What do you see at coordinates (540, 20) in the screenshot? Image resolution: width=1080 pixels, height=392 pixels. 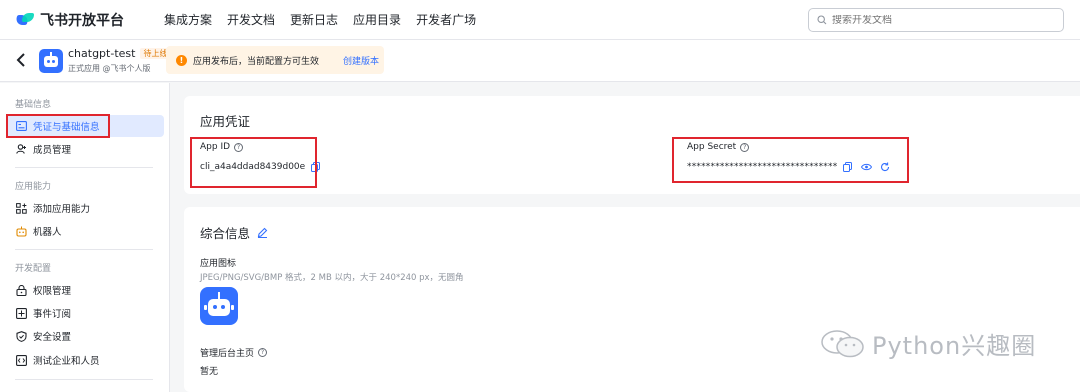 I see `top-nav: 飞书开放平台 集成方案 开发文档 更新日志 应用目录 开发者广场` at bounding box center [540, 20].